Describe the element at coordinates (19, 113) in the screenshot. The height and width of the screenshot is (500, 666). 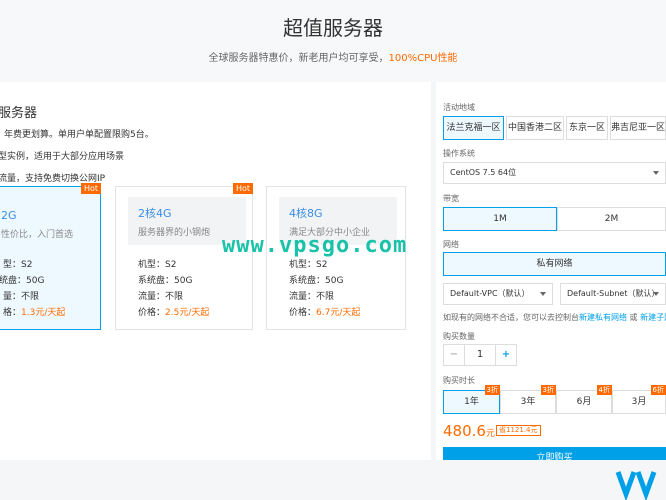
I see `panel-title: 服务器` at that location.